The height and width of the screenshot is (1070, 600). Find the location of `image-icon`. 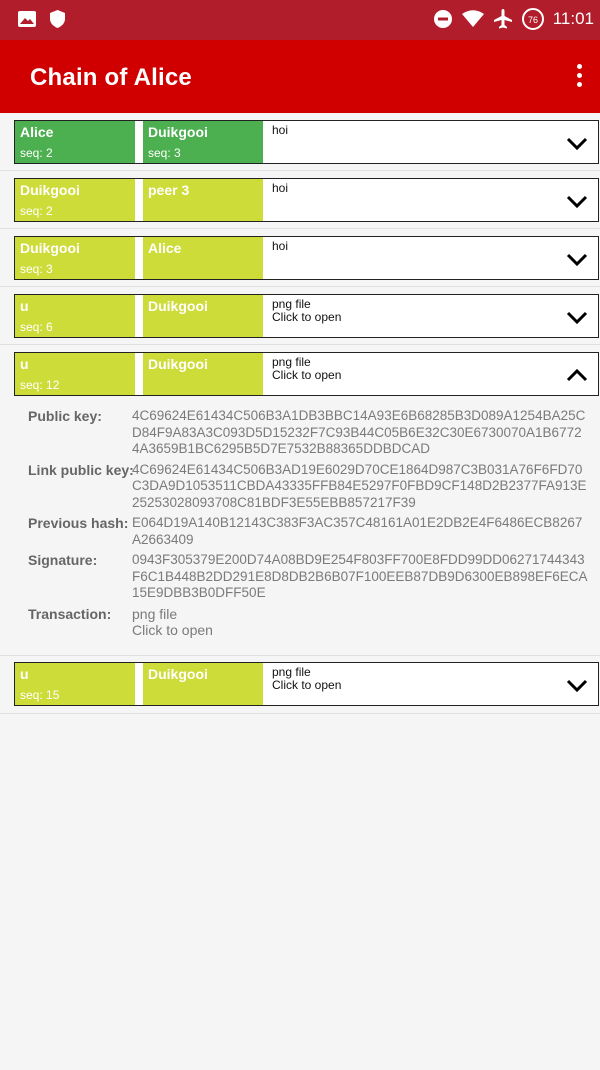

image-icon is located at coordinates (27, 19).